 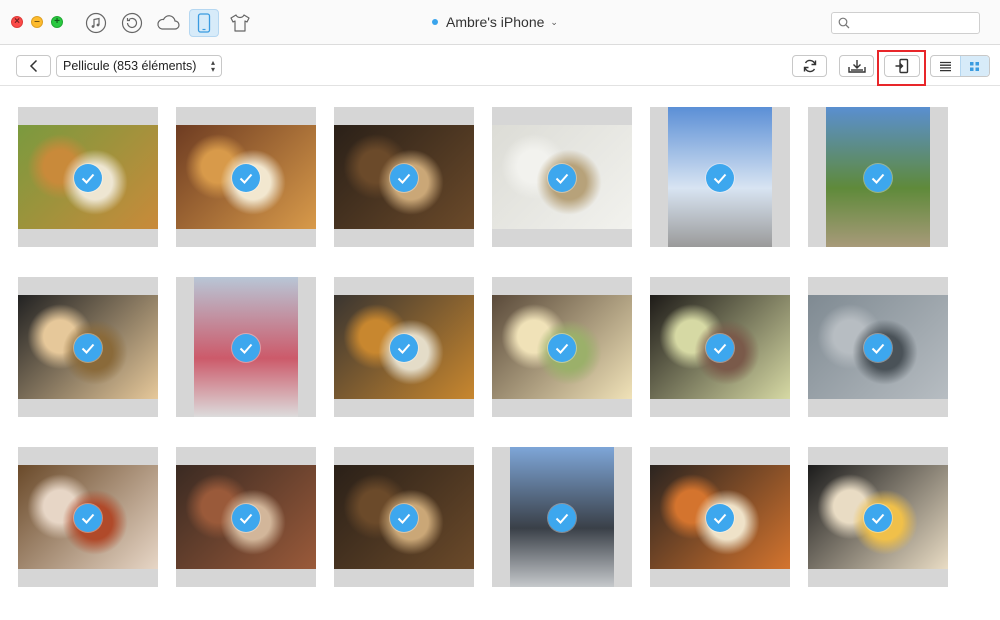 I want to click on export-to-computer-icon, so click(x=856, y=66).